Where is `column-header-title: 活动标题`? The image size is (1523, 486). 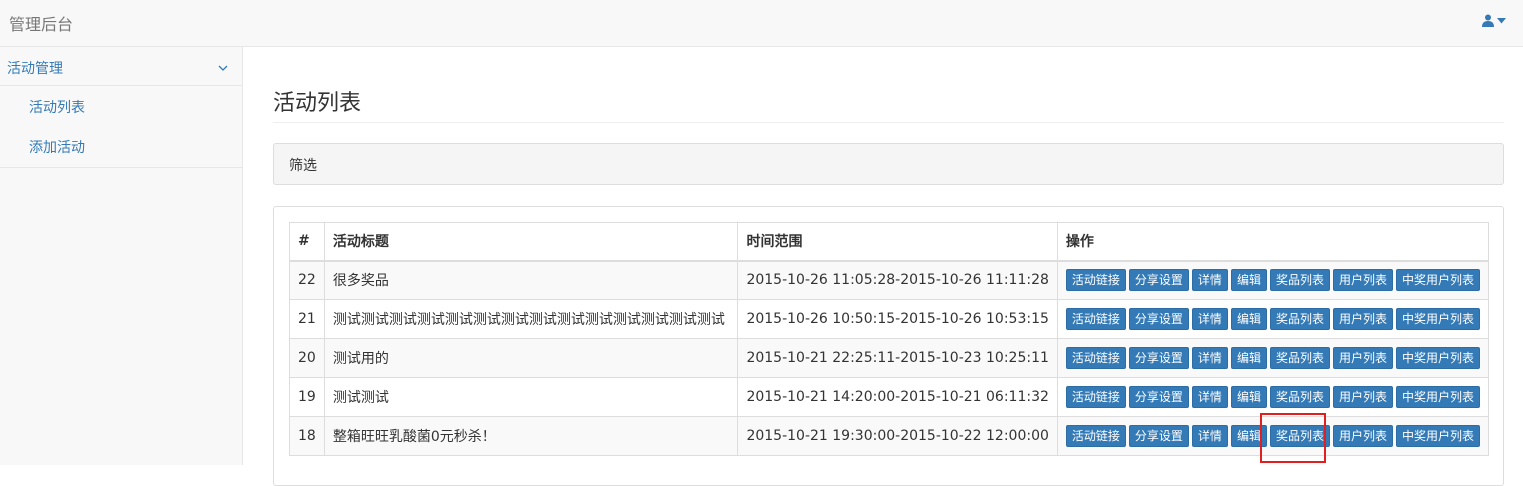
column-header-title: 活动标题 is located at coordinates (531, 242).